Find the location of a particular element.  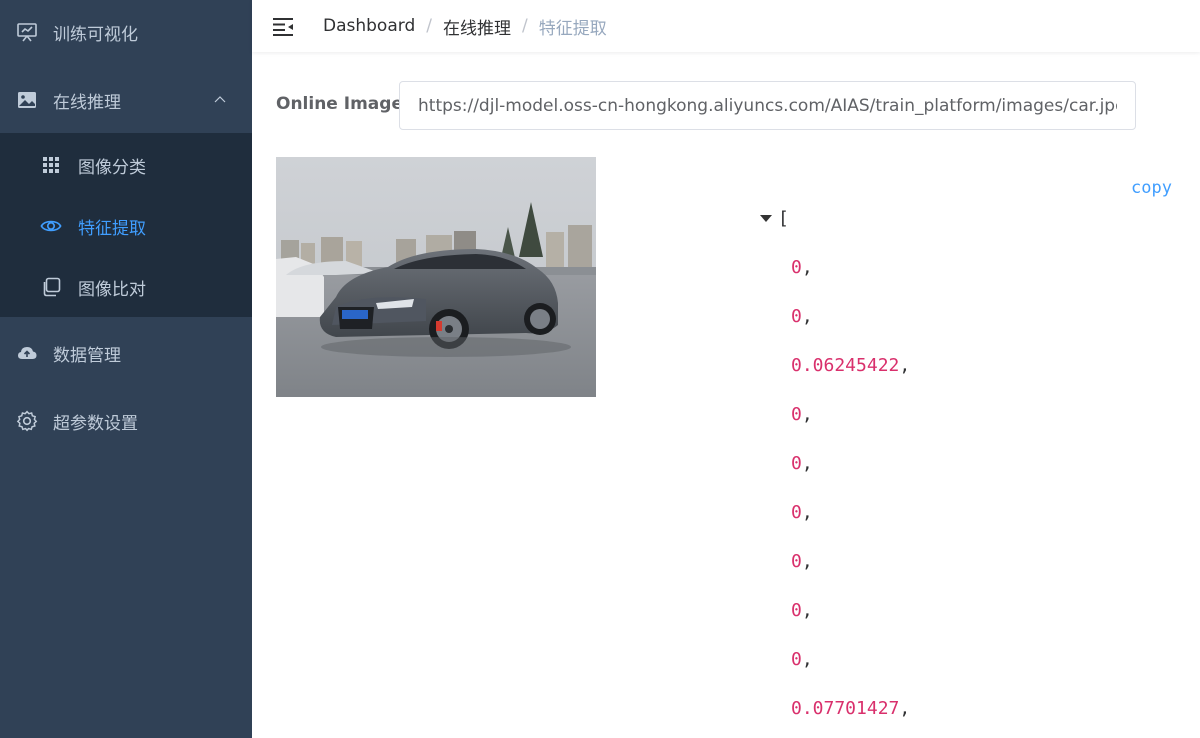

json-array-item: 0.07701427, is located at coordinates (851, 708).